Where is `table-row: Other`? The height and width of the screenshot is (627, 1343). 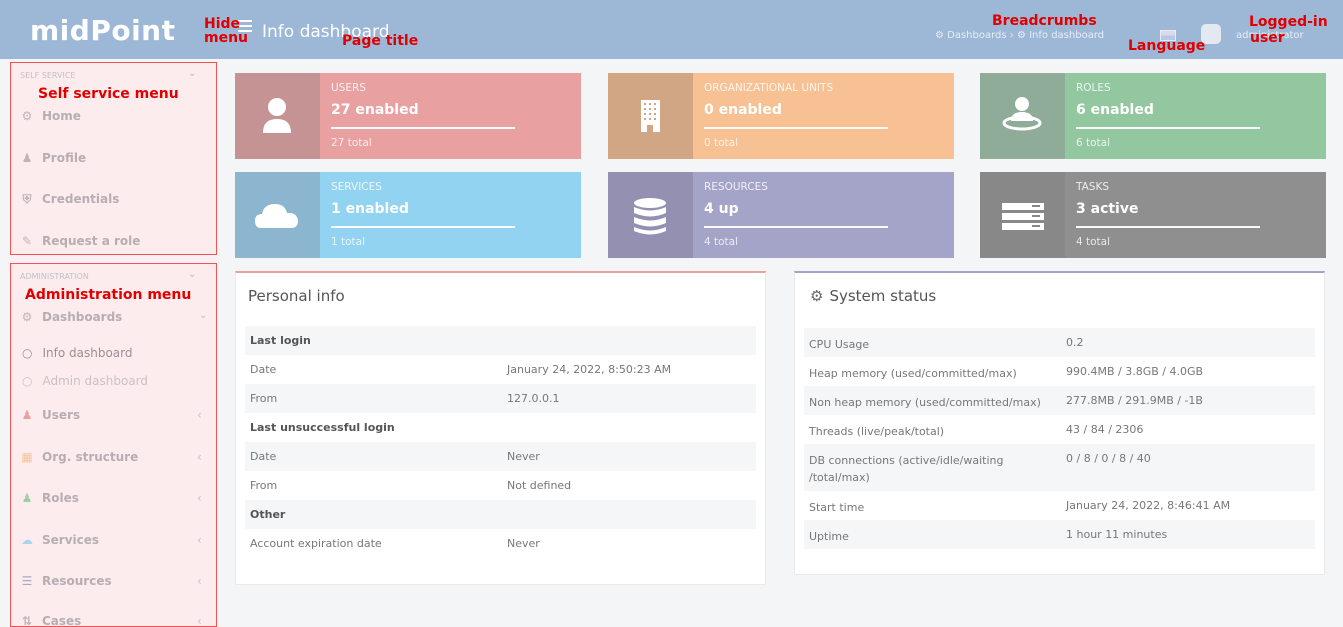 table-row: Other is located at coordinates (500, 514).